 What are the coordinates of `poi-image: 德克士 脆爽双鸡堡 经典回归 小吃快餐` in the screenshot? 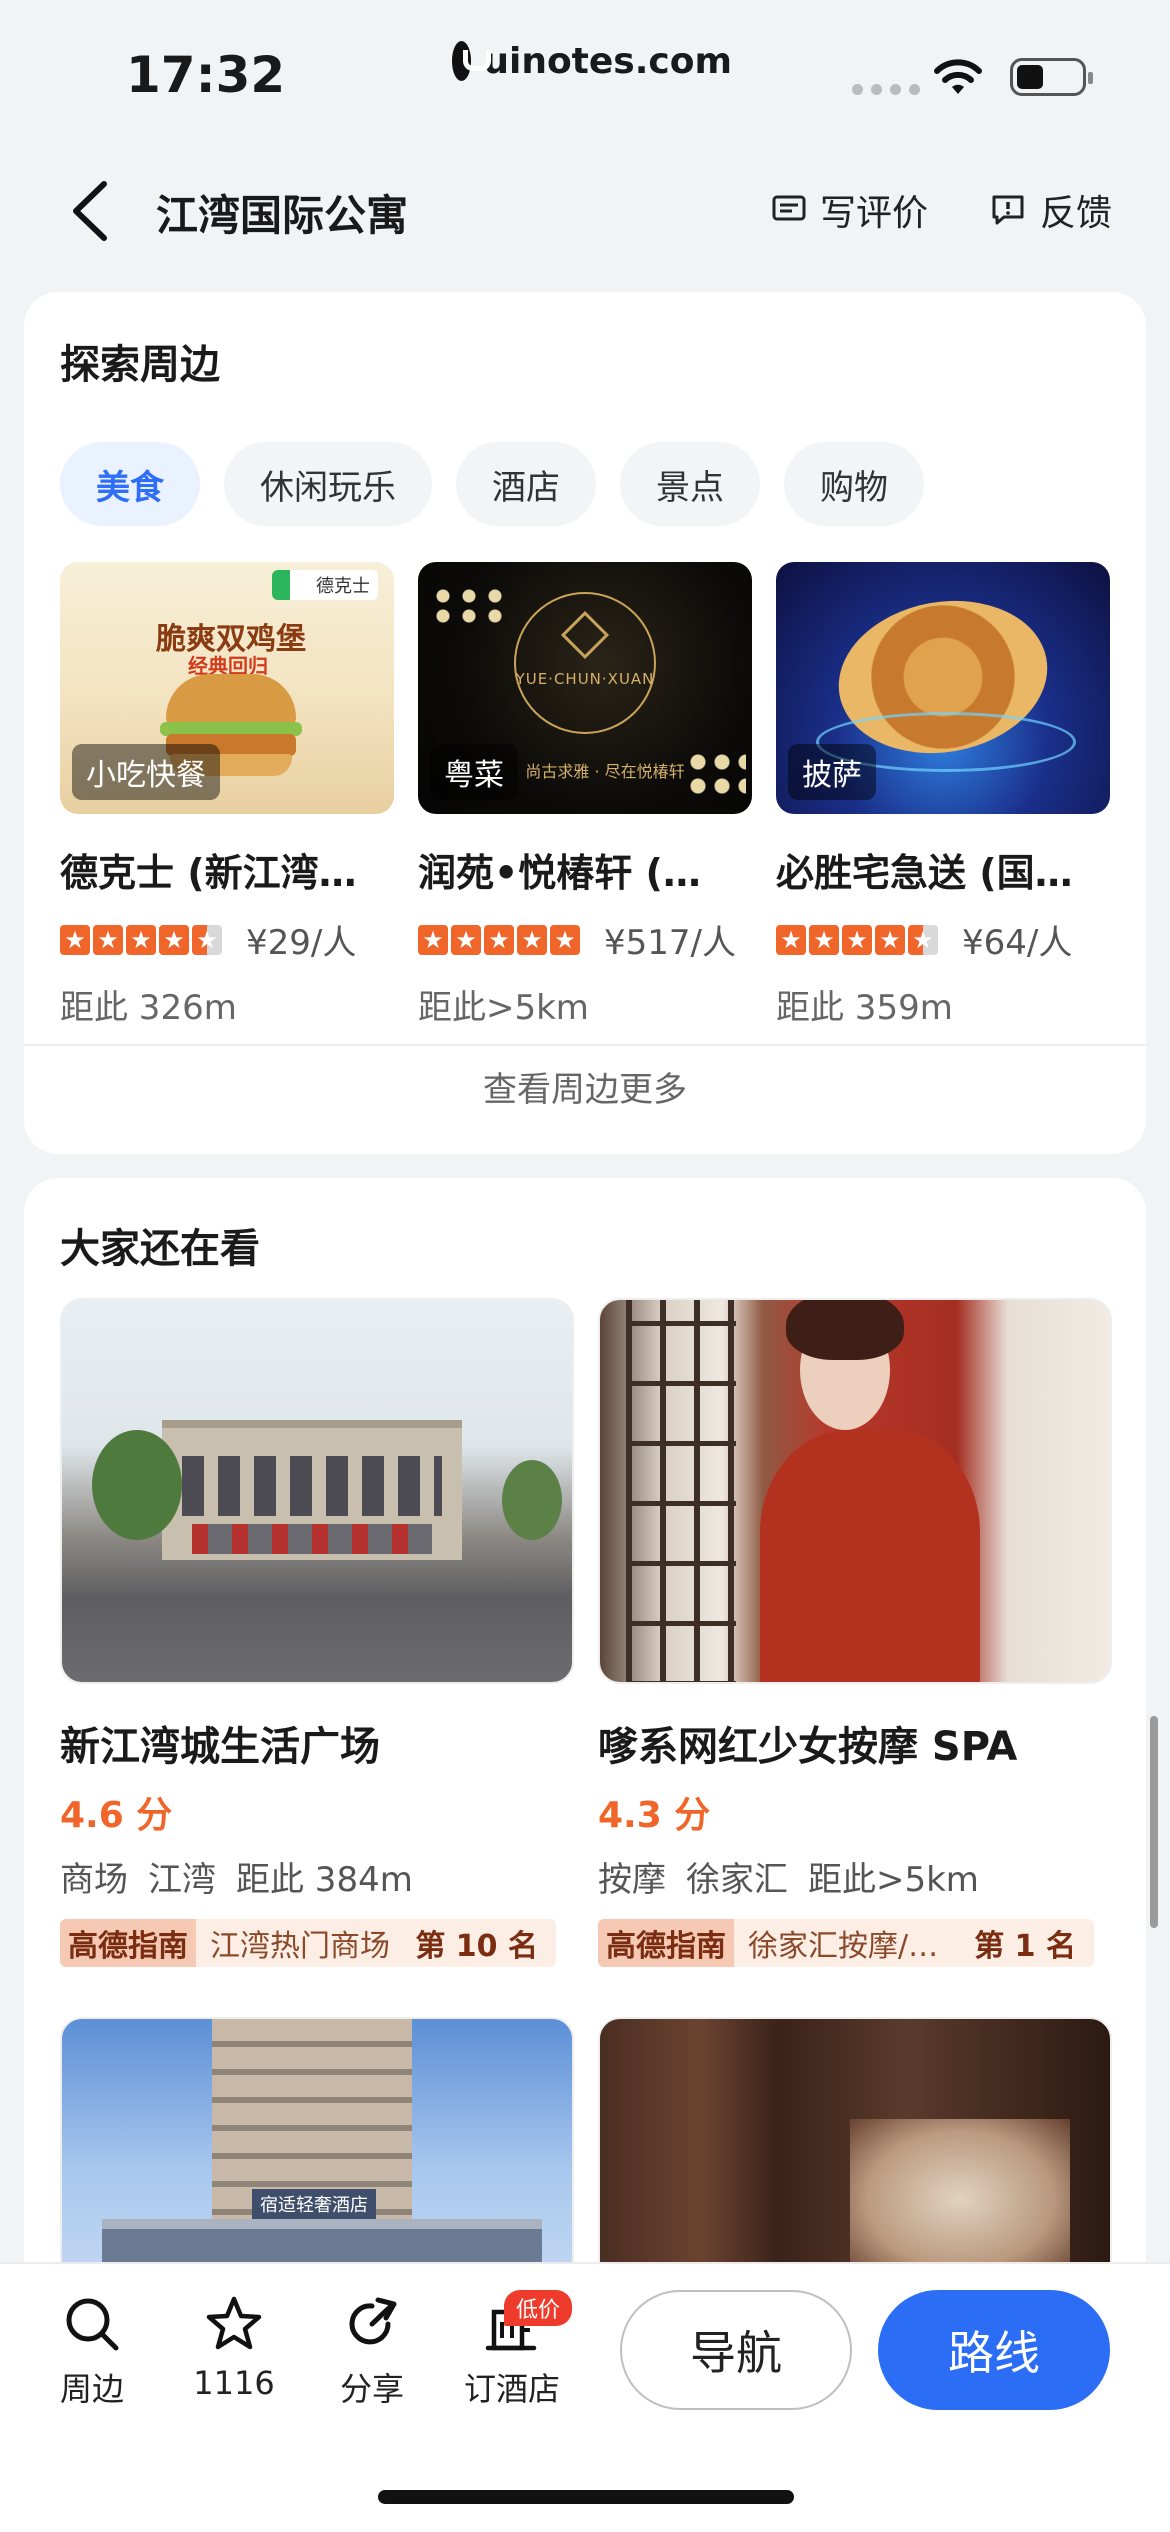 It's located at (227, 688).